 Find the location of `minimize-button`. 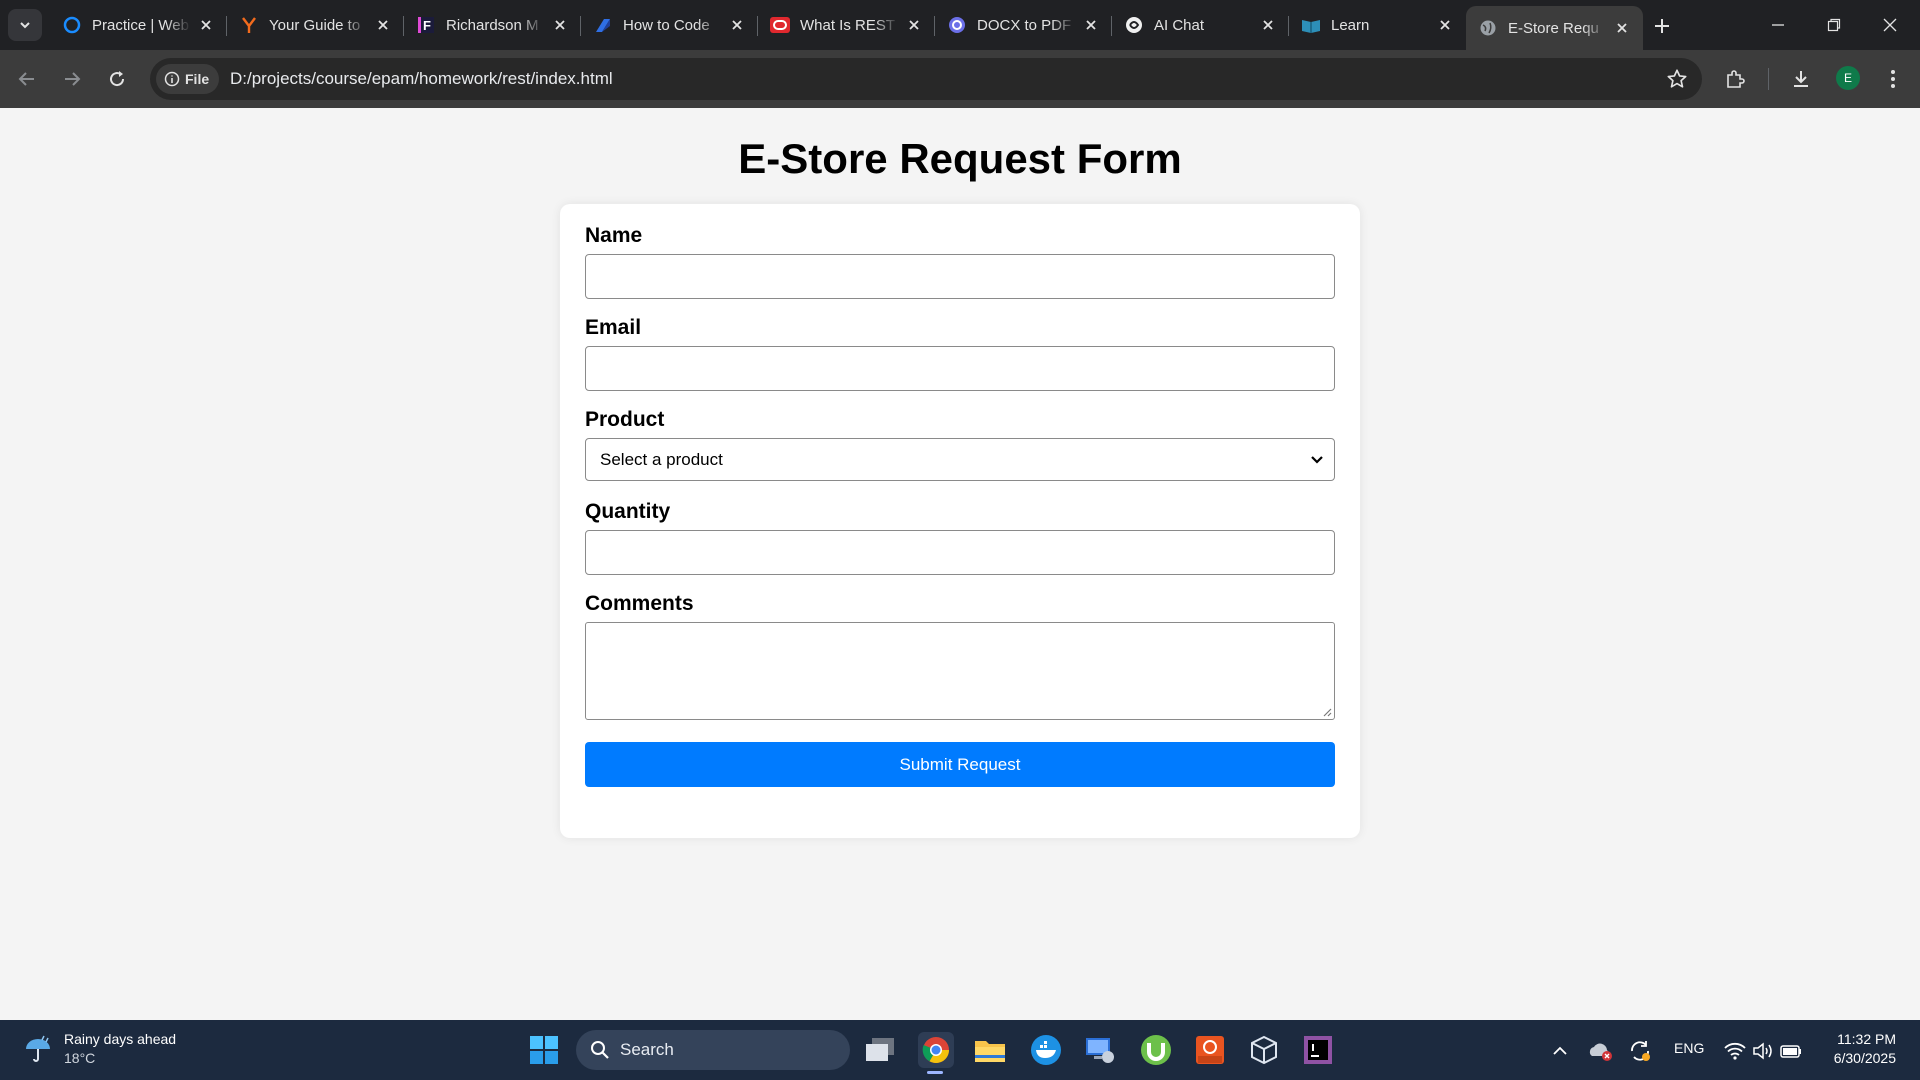

minimize-button is located at coordinates (1778, 25).